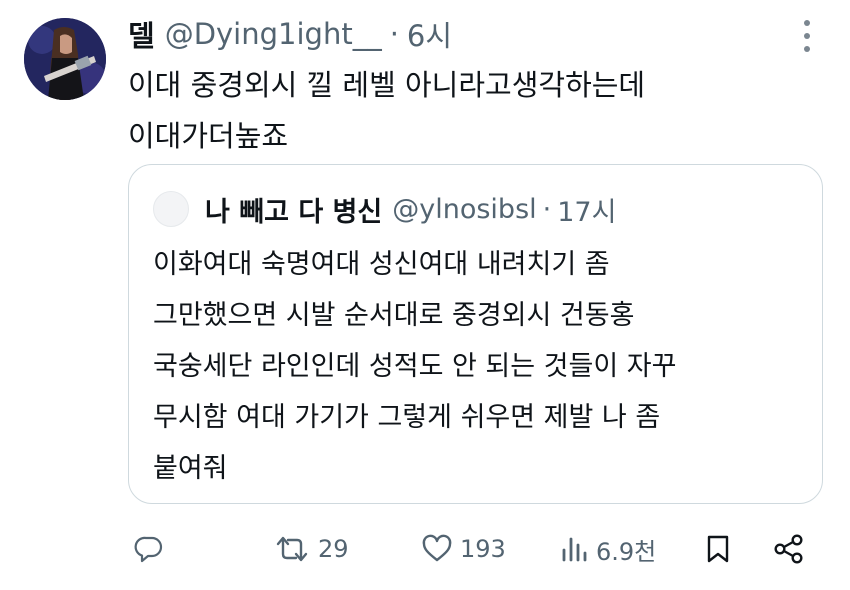 The height and width of the screenshot is (590, 850). I want to click on quoted-author-name: 나 빼고 다 병신, so click(294, 212).